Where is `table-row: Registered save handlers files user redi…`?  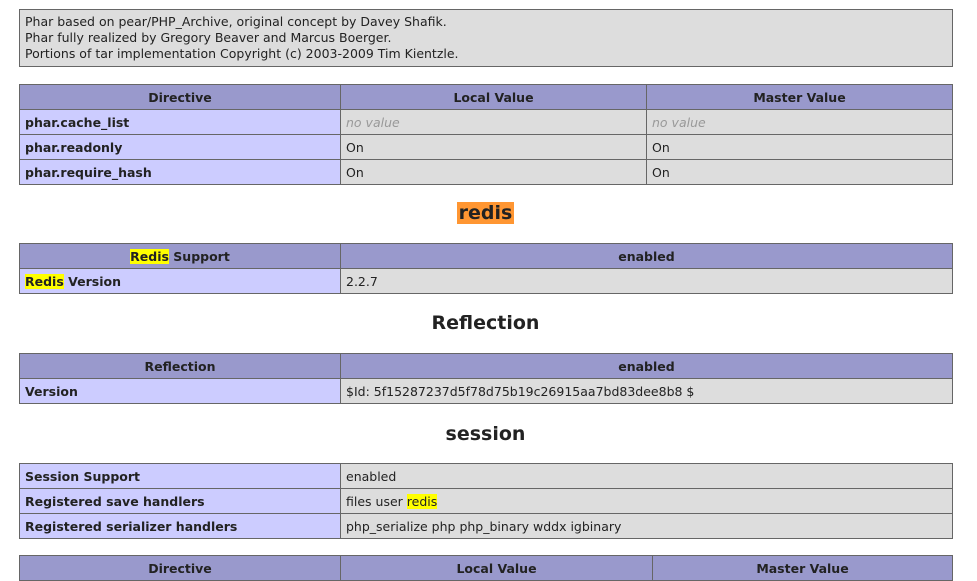 table-row: Registered save handlers files user redi… is located at coordinates (486, 501).